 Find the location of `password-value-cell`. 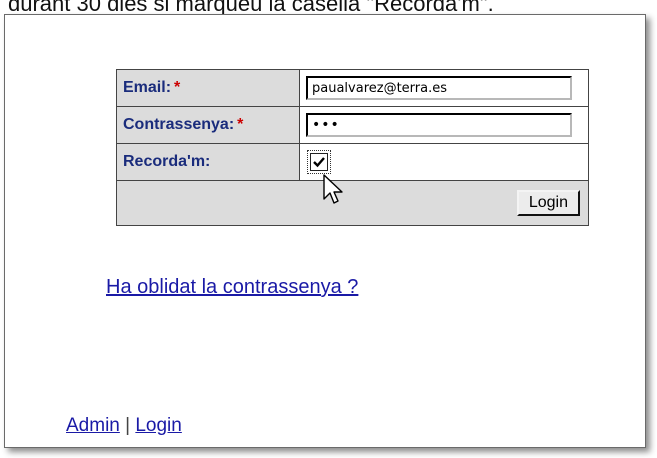

password-value-cell is located at coordinates (444, 125).